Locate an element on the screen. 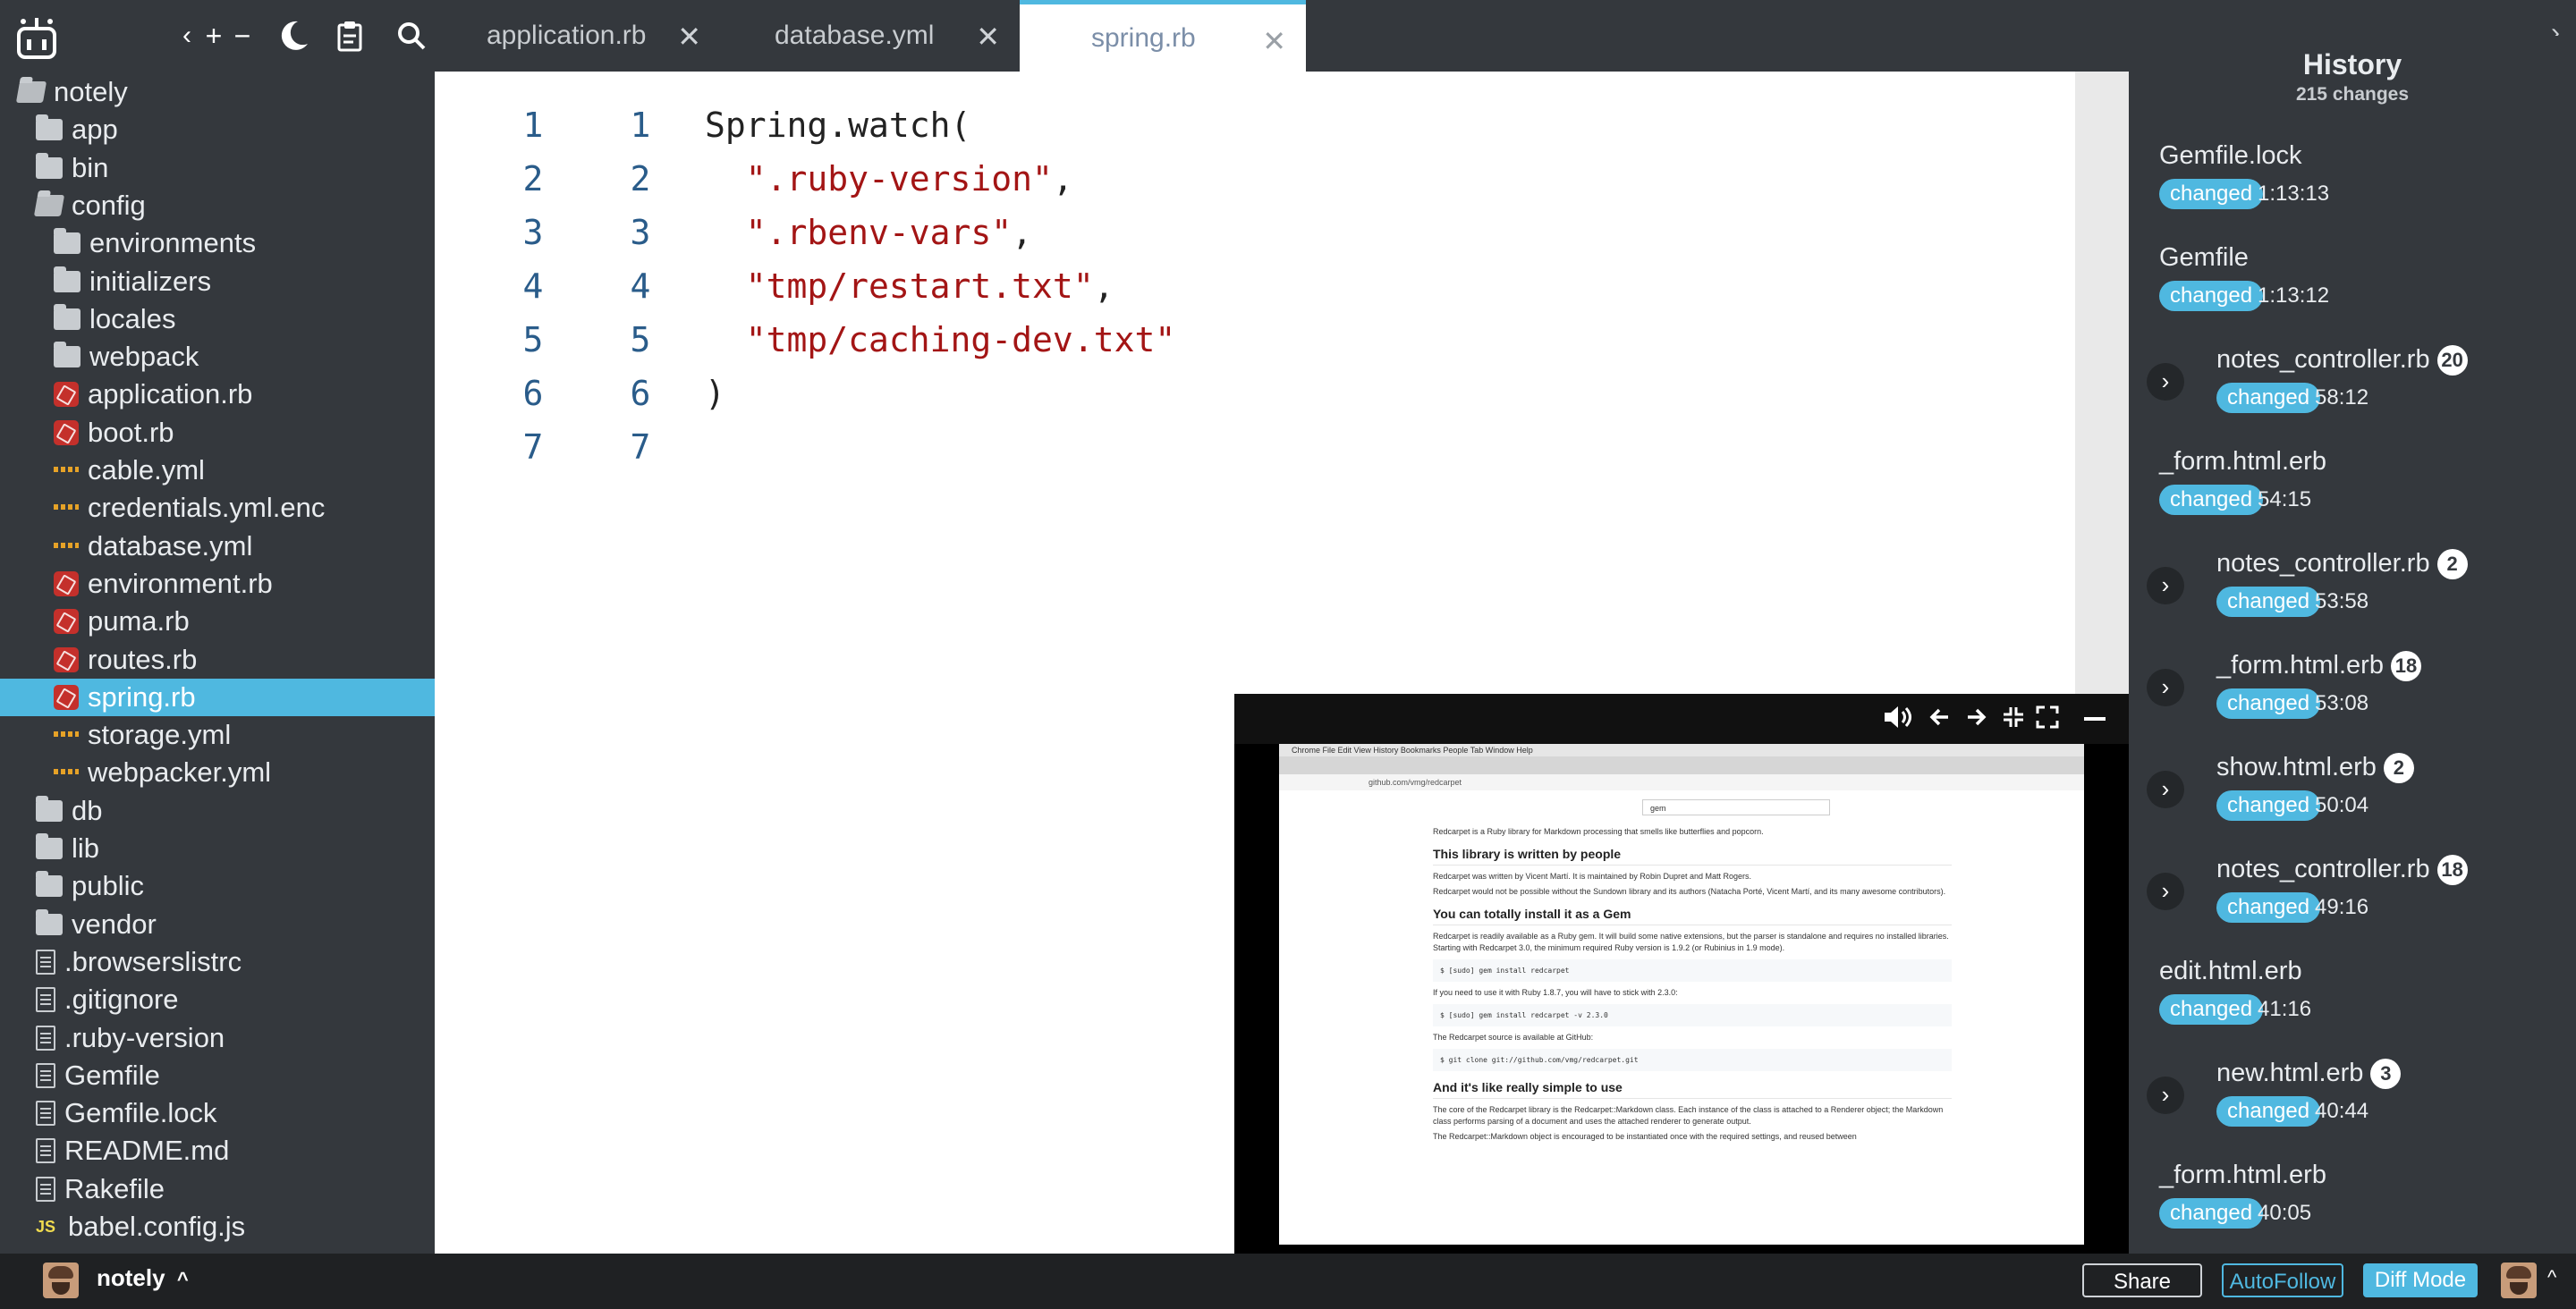  code-line: 5 5 "tmp/caching-dev.txt" is located at coordinates (1255, 340).